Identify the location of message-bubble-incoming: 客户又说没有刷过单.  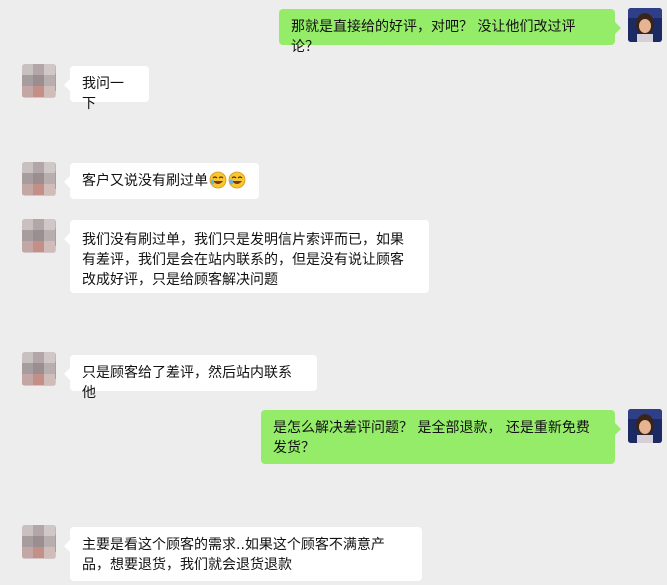
(161, 181).